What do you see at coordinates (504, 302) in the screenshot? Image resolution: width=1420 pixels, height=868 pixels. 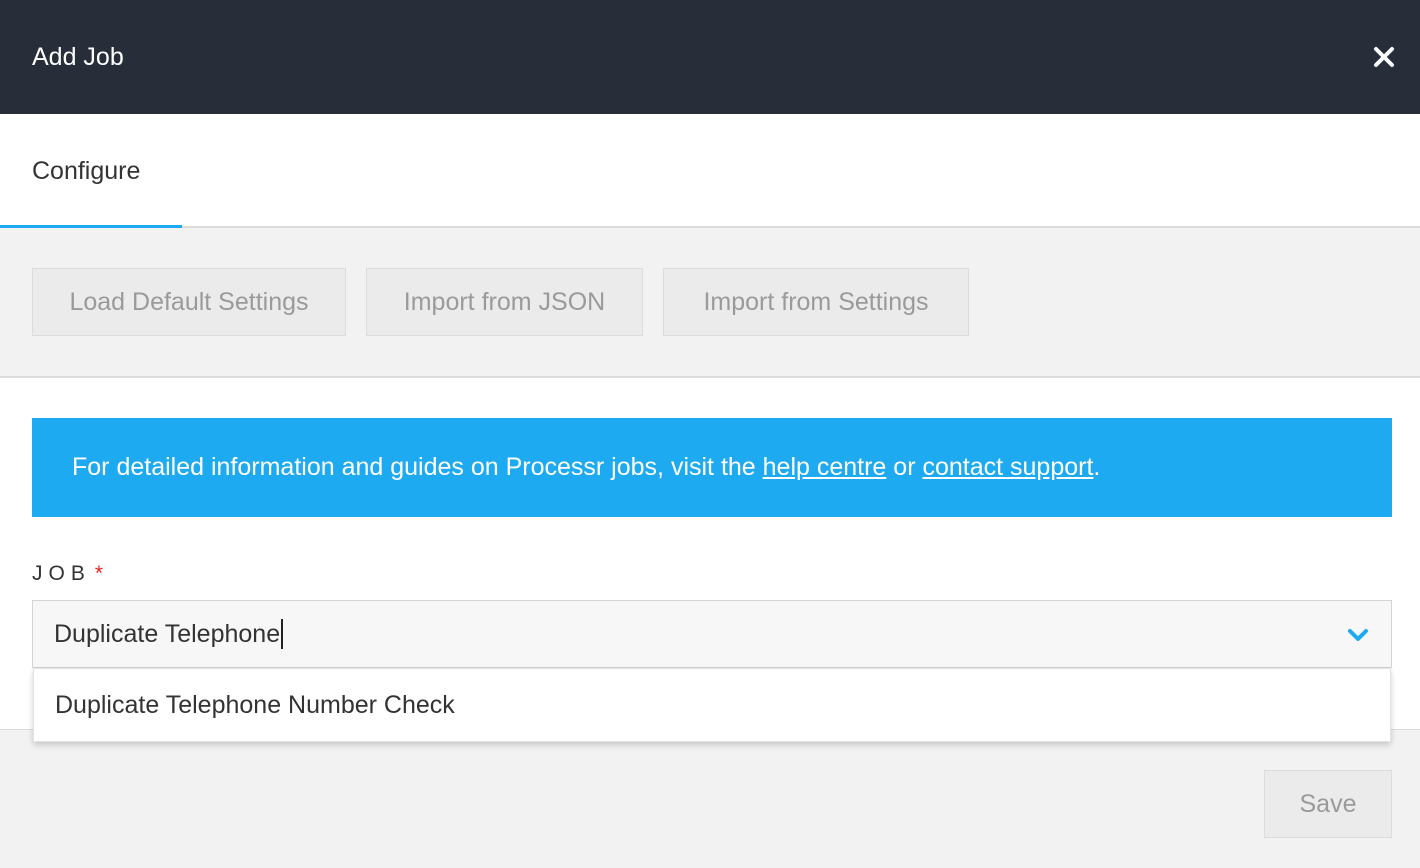 I see `import-from-json-button: Import from JSON` at bounding box center [504, 302].